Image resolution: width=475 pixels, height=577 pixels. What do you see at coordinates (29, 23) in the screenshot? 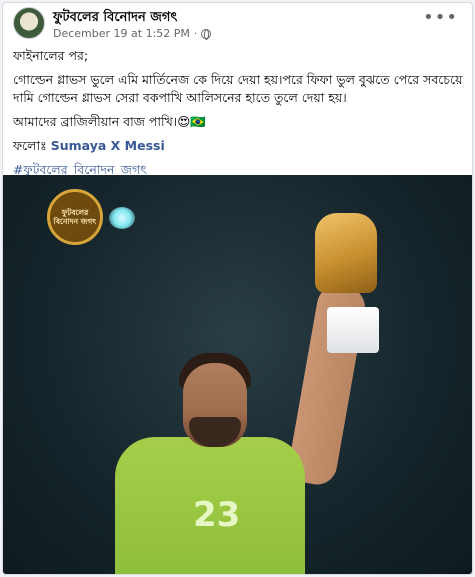
I see `page-avatar` at bounding box center [29, 23].